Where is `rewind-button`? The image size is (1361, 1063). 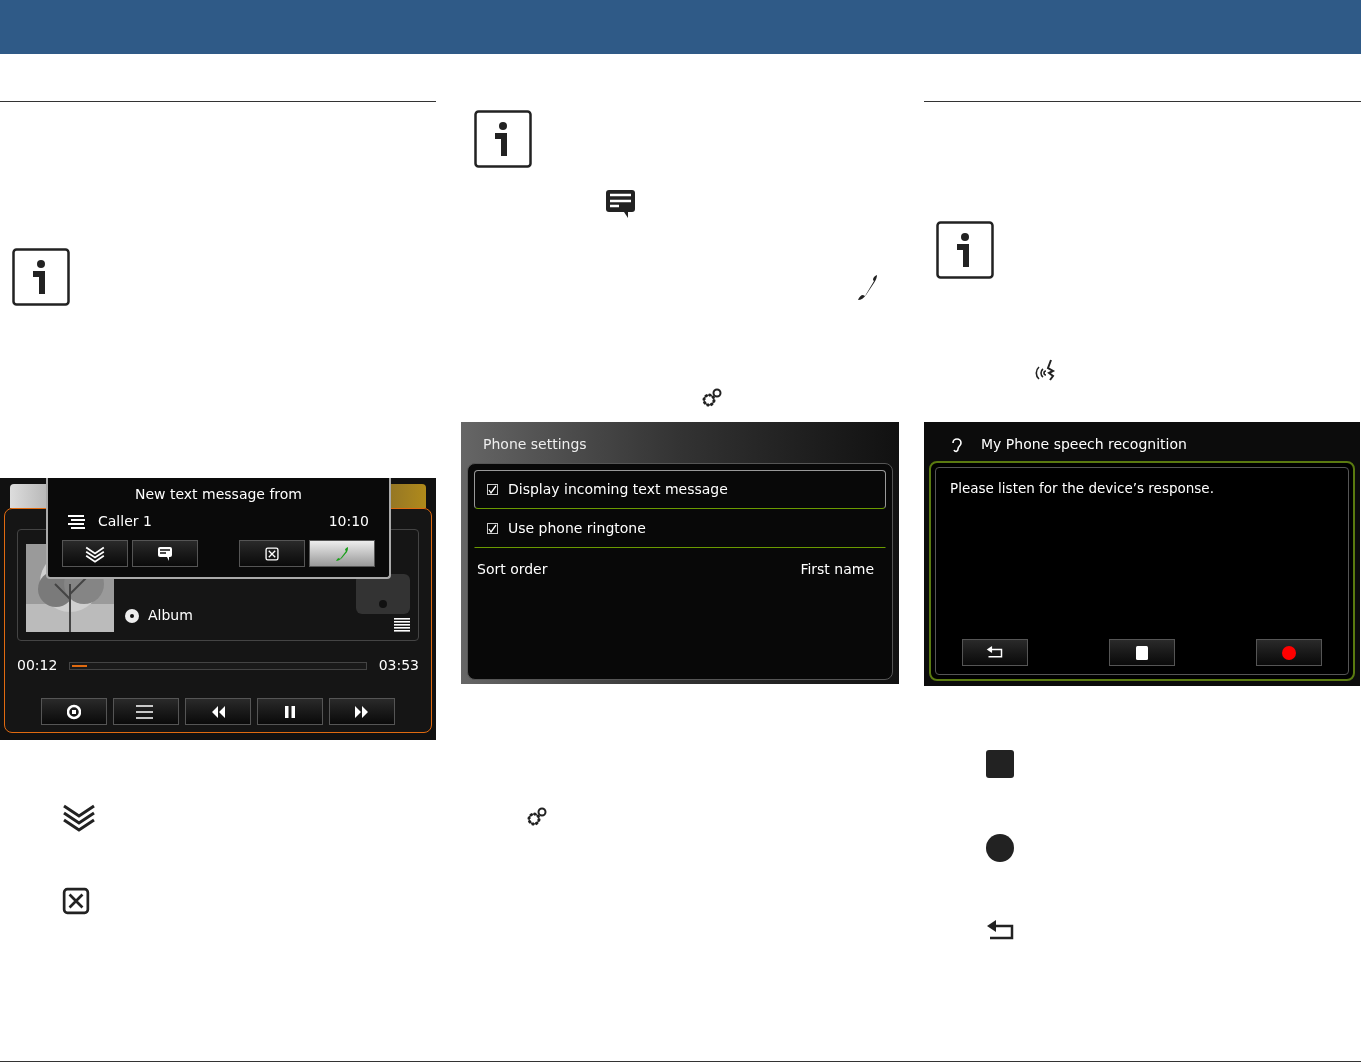 rewind-button is located at coordinates (218, 711).